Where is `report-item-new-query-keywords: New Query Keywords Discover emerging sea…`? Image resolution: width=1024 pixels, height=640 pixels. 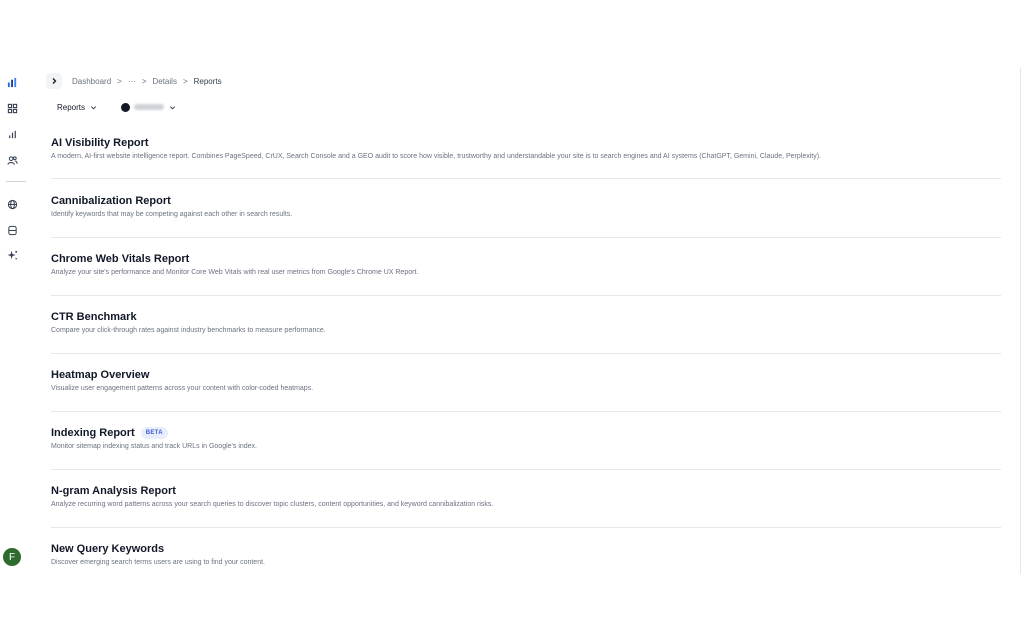 report-item-new-query-keywords: New Query Keywords Discover emerging sea… is located at coordinates (526, 554).